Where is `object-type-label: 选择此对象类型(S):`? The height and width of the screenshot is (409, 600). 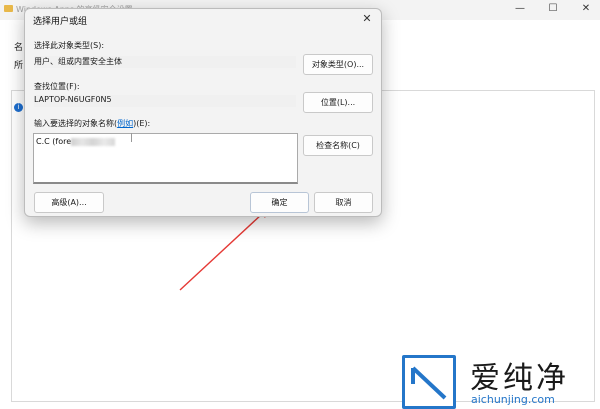 object-type-label: 选择此对象类型(S): is located at coordinates (69, 45).